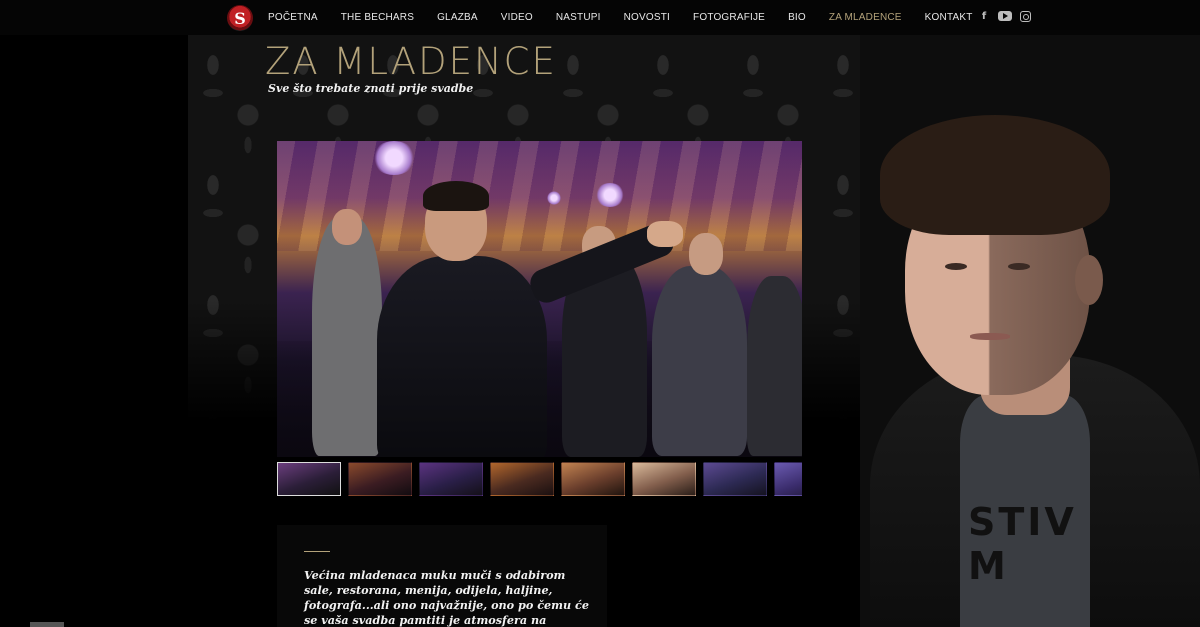  I want to click on ear, so click(1089, 280).